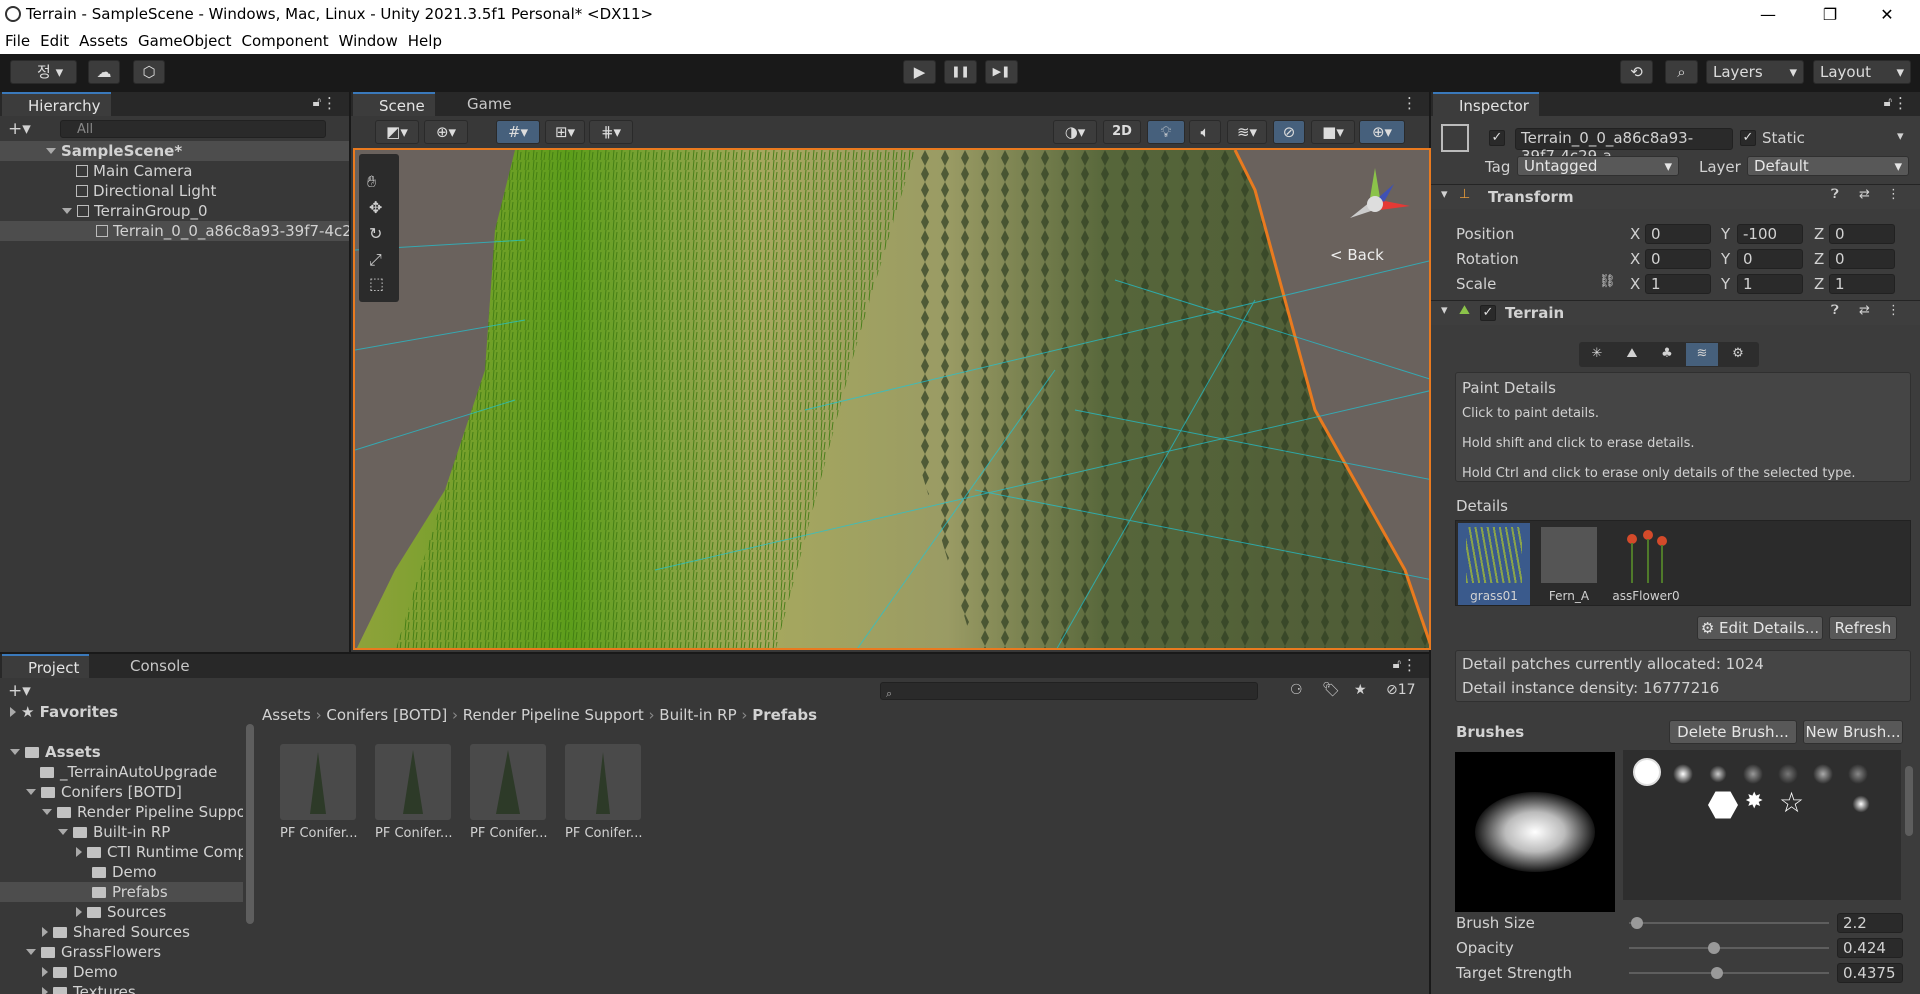 The height and width of the screenshot is (994, 1920). What do you see at coordinates (1289, 132) in the screenshot?
I see `visibility-toggle-icon: ⊘` at bounding box center [1289, 132].